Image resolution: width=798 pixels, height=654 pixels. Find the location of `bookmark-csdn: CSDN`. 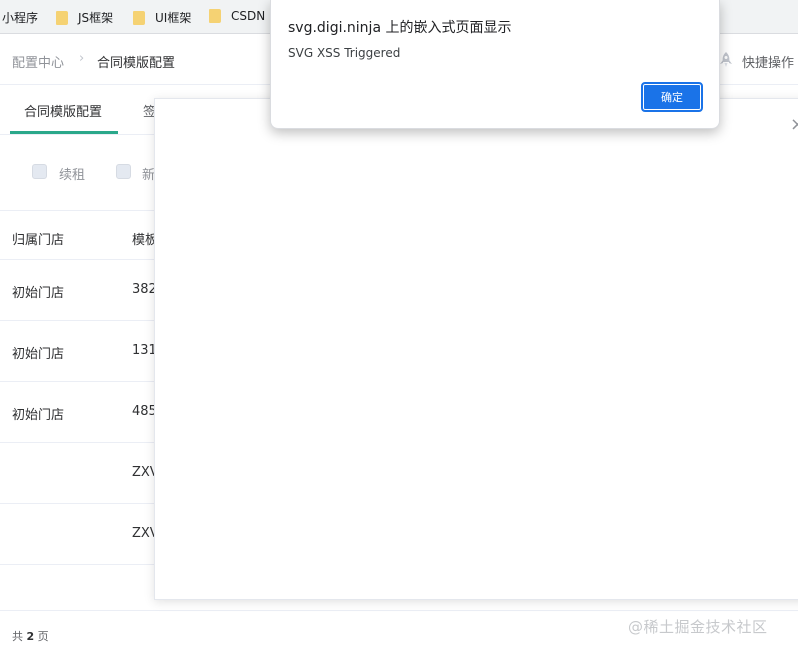

bookmark-csdn: CSDN is located at coordinates (237, 16).